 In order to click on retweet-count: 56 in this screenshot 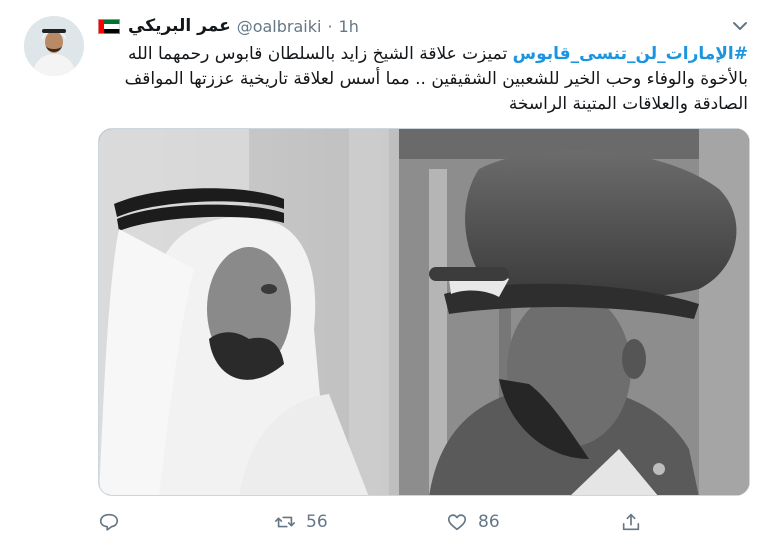, I will do `click(317, 522)`.